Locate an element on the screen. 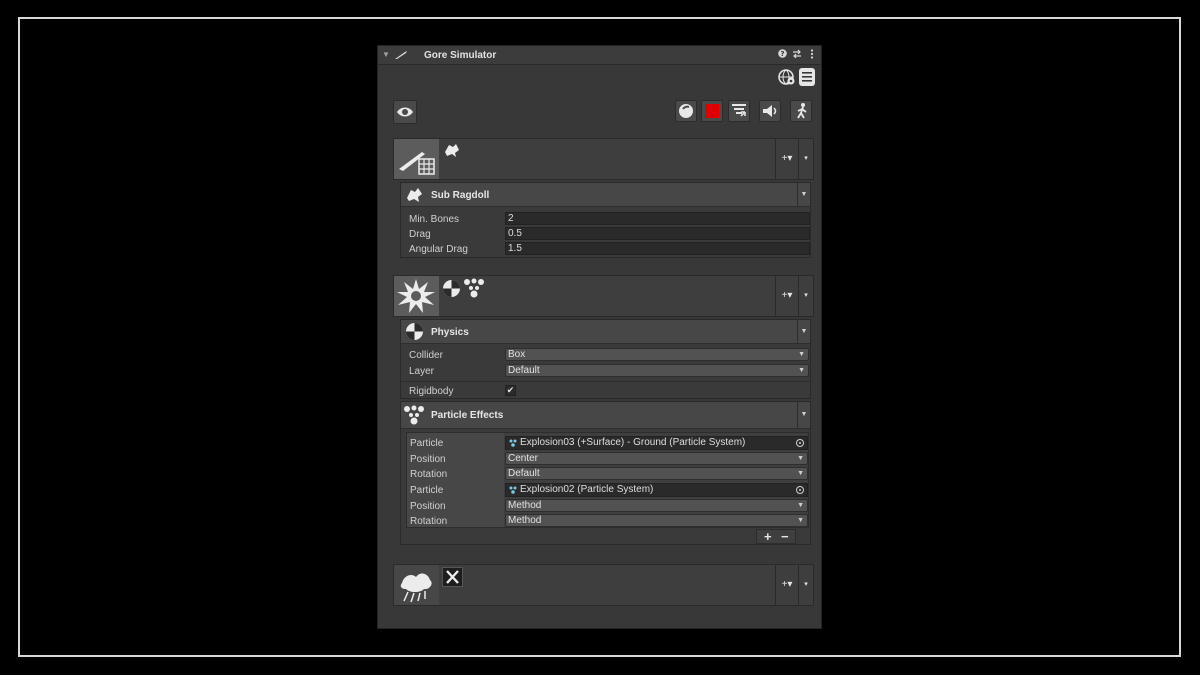 The width and height of the screenshot is (1200, 675). rotation-dropdown: Method ▼ is located at coordinates (656, 520).